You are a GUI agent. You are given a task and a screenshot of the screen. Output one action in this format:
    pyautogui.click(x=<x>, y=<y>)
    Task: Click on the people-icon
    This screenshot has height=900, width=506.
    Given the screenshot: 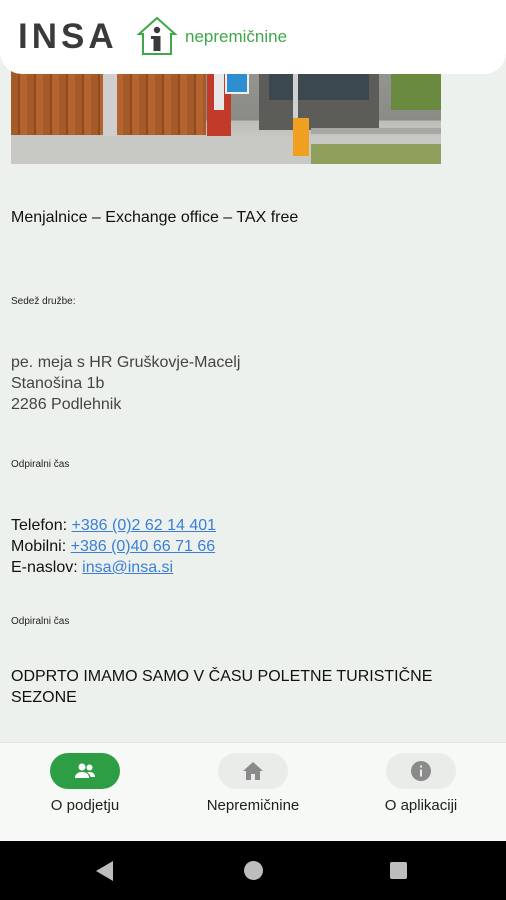 What is the action you would take?
    pyautogui.click(x=85, y=770)
    